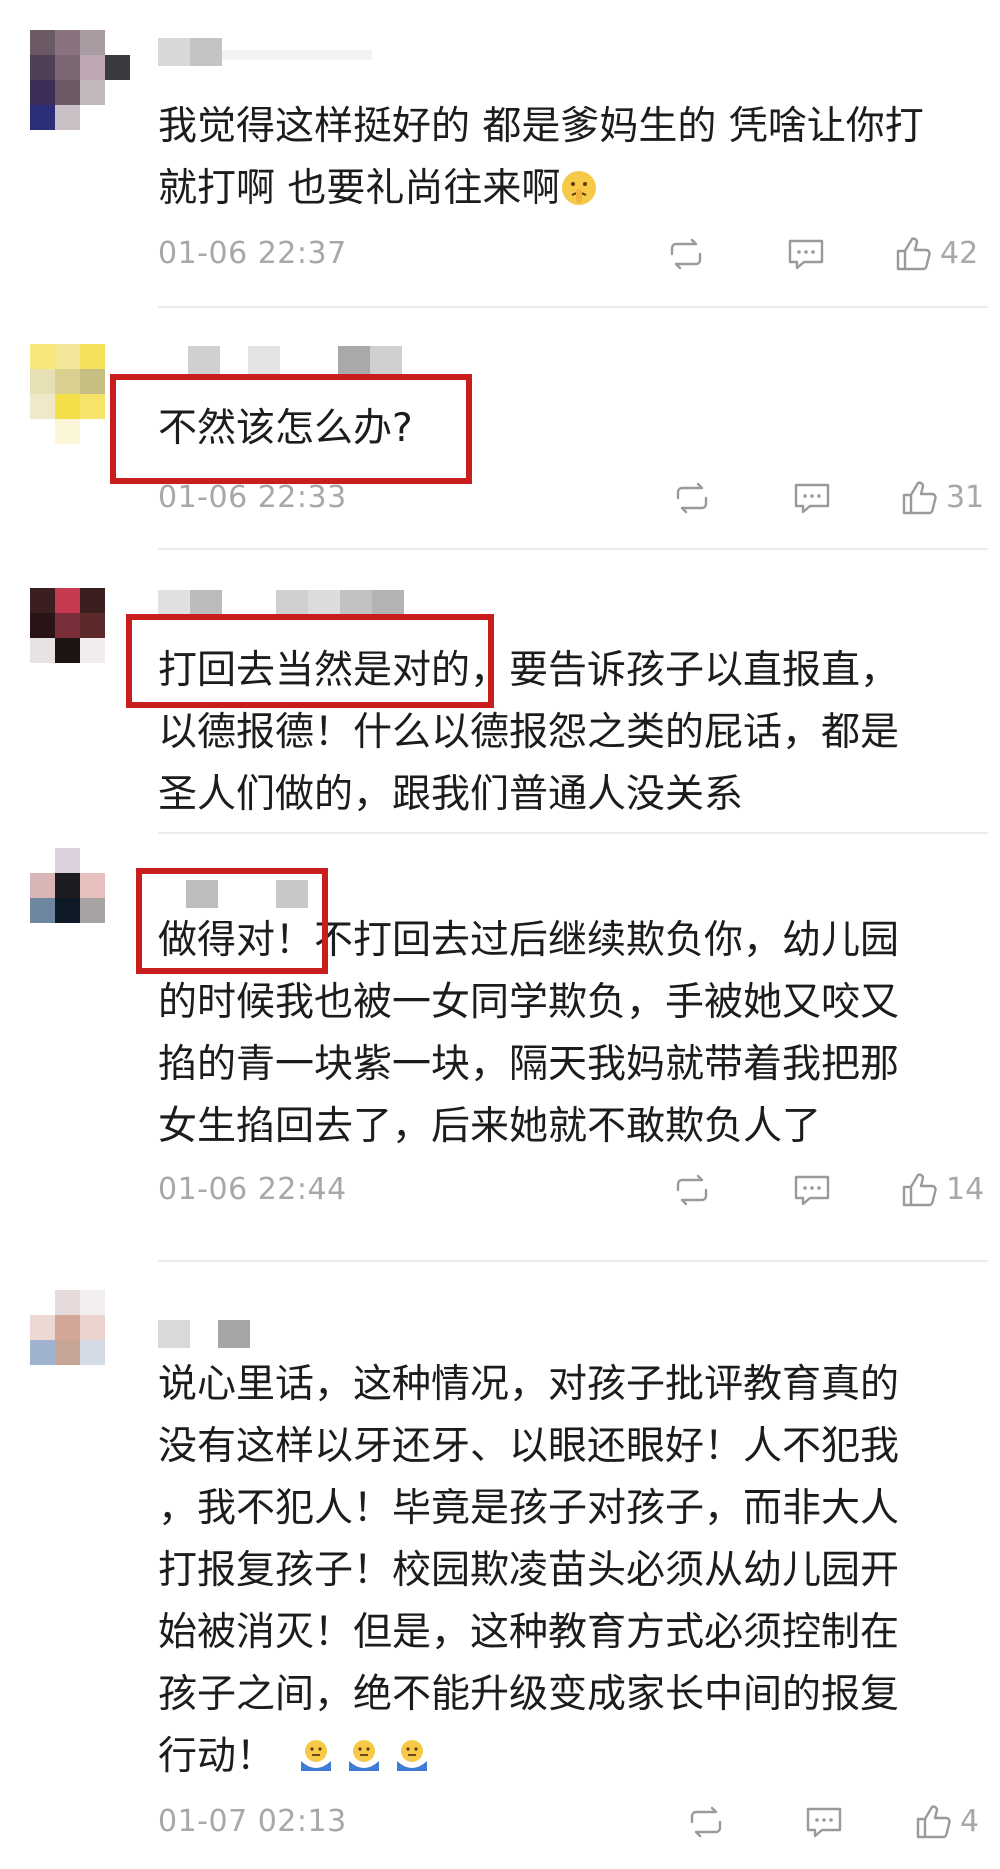  Describe the element at coordinates (541, 157) in the screenshot. I see `comment-text: 我觉得这样挺好的 都是爹妈生的 凭啥让你打 就打啊 也要礼尚往来啊` at that location.